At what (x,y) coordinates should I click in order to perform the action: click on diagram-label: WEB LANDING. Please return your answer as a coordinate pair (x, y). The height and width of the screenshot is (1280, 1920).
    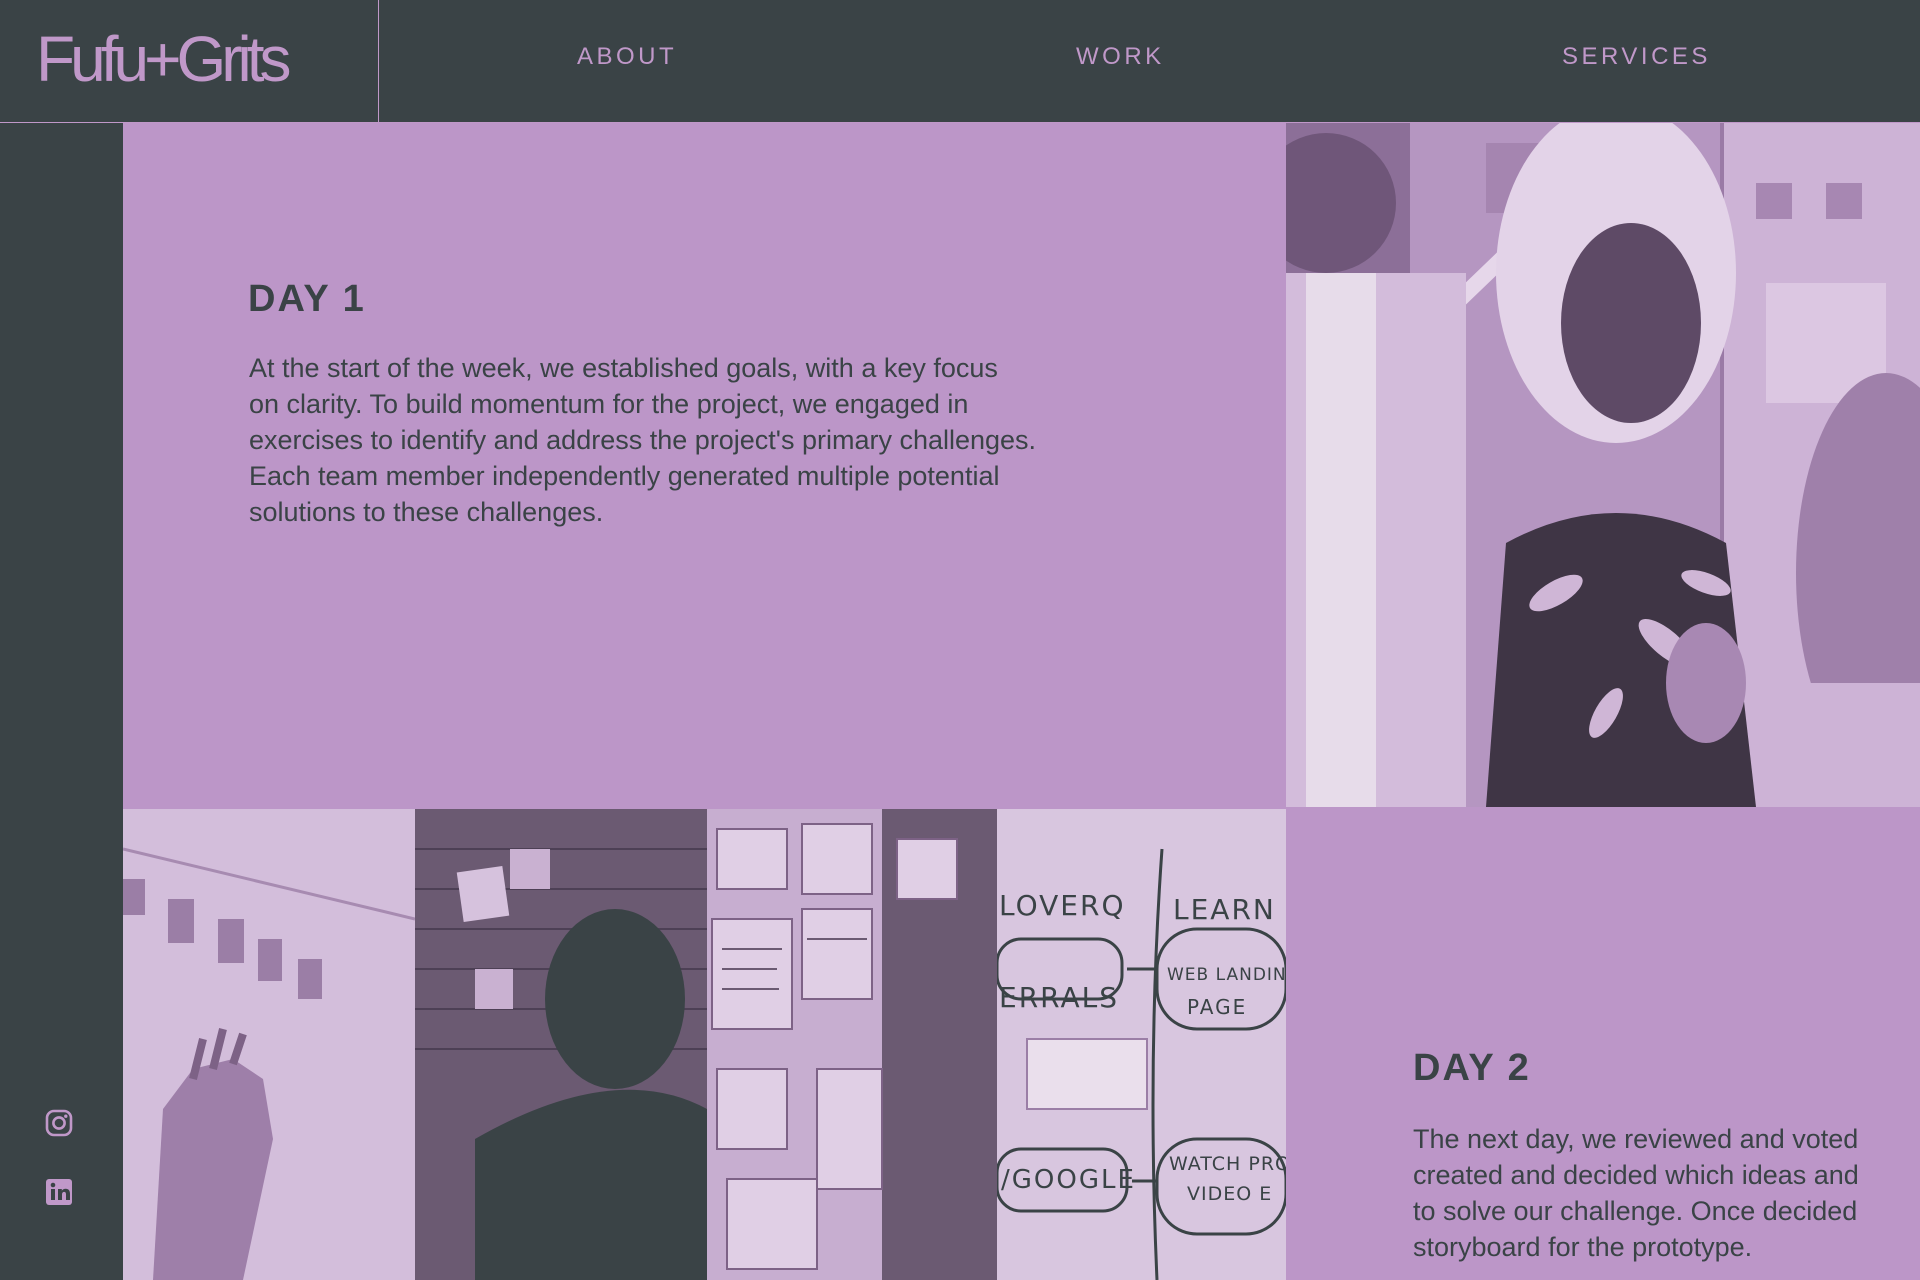
    Looking at the image, I should click on (1226, 975).